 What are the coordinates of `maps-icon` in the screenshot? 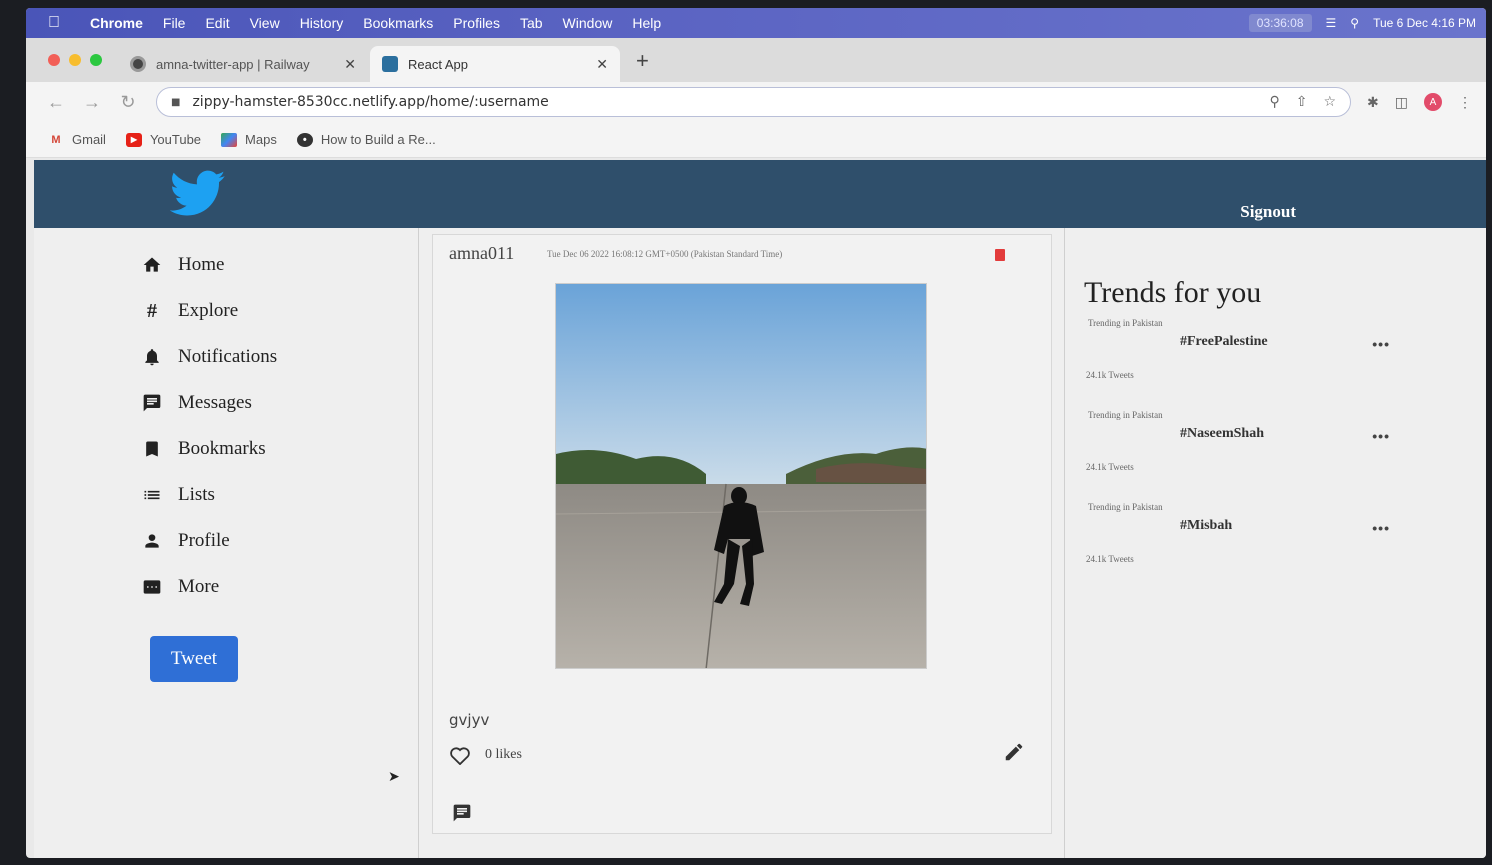 It's located at (229, 139).